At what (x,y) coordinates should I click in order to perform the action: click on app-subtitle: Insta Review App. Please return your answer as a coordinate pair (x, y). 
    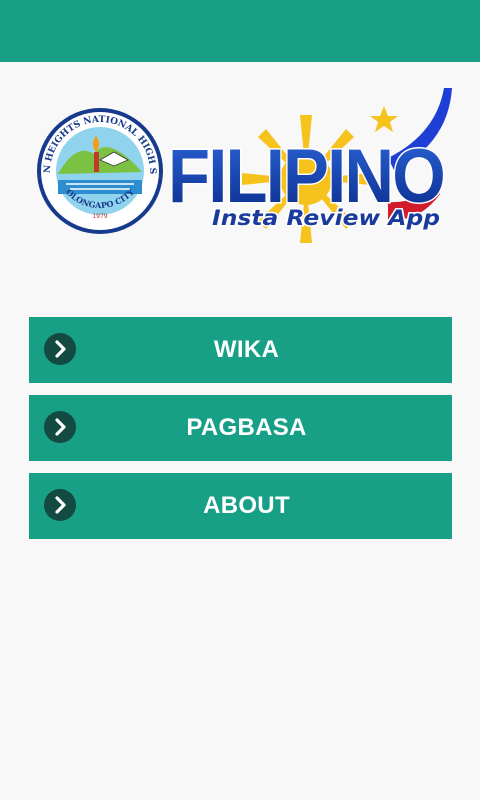
    Looking at the image, I should click on (326, 218).